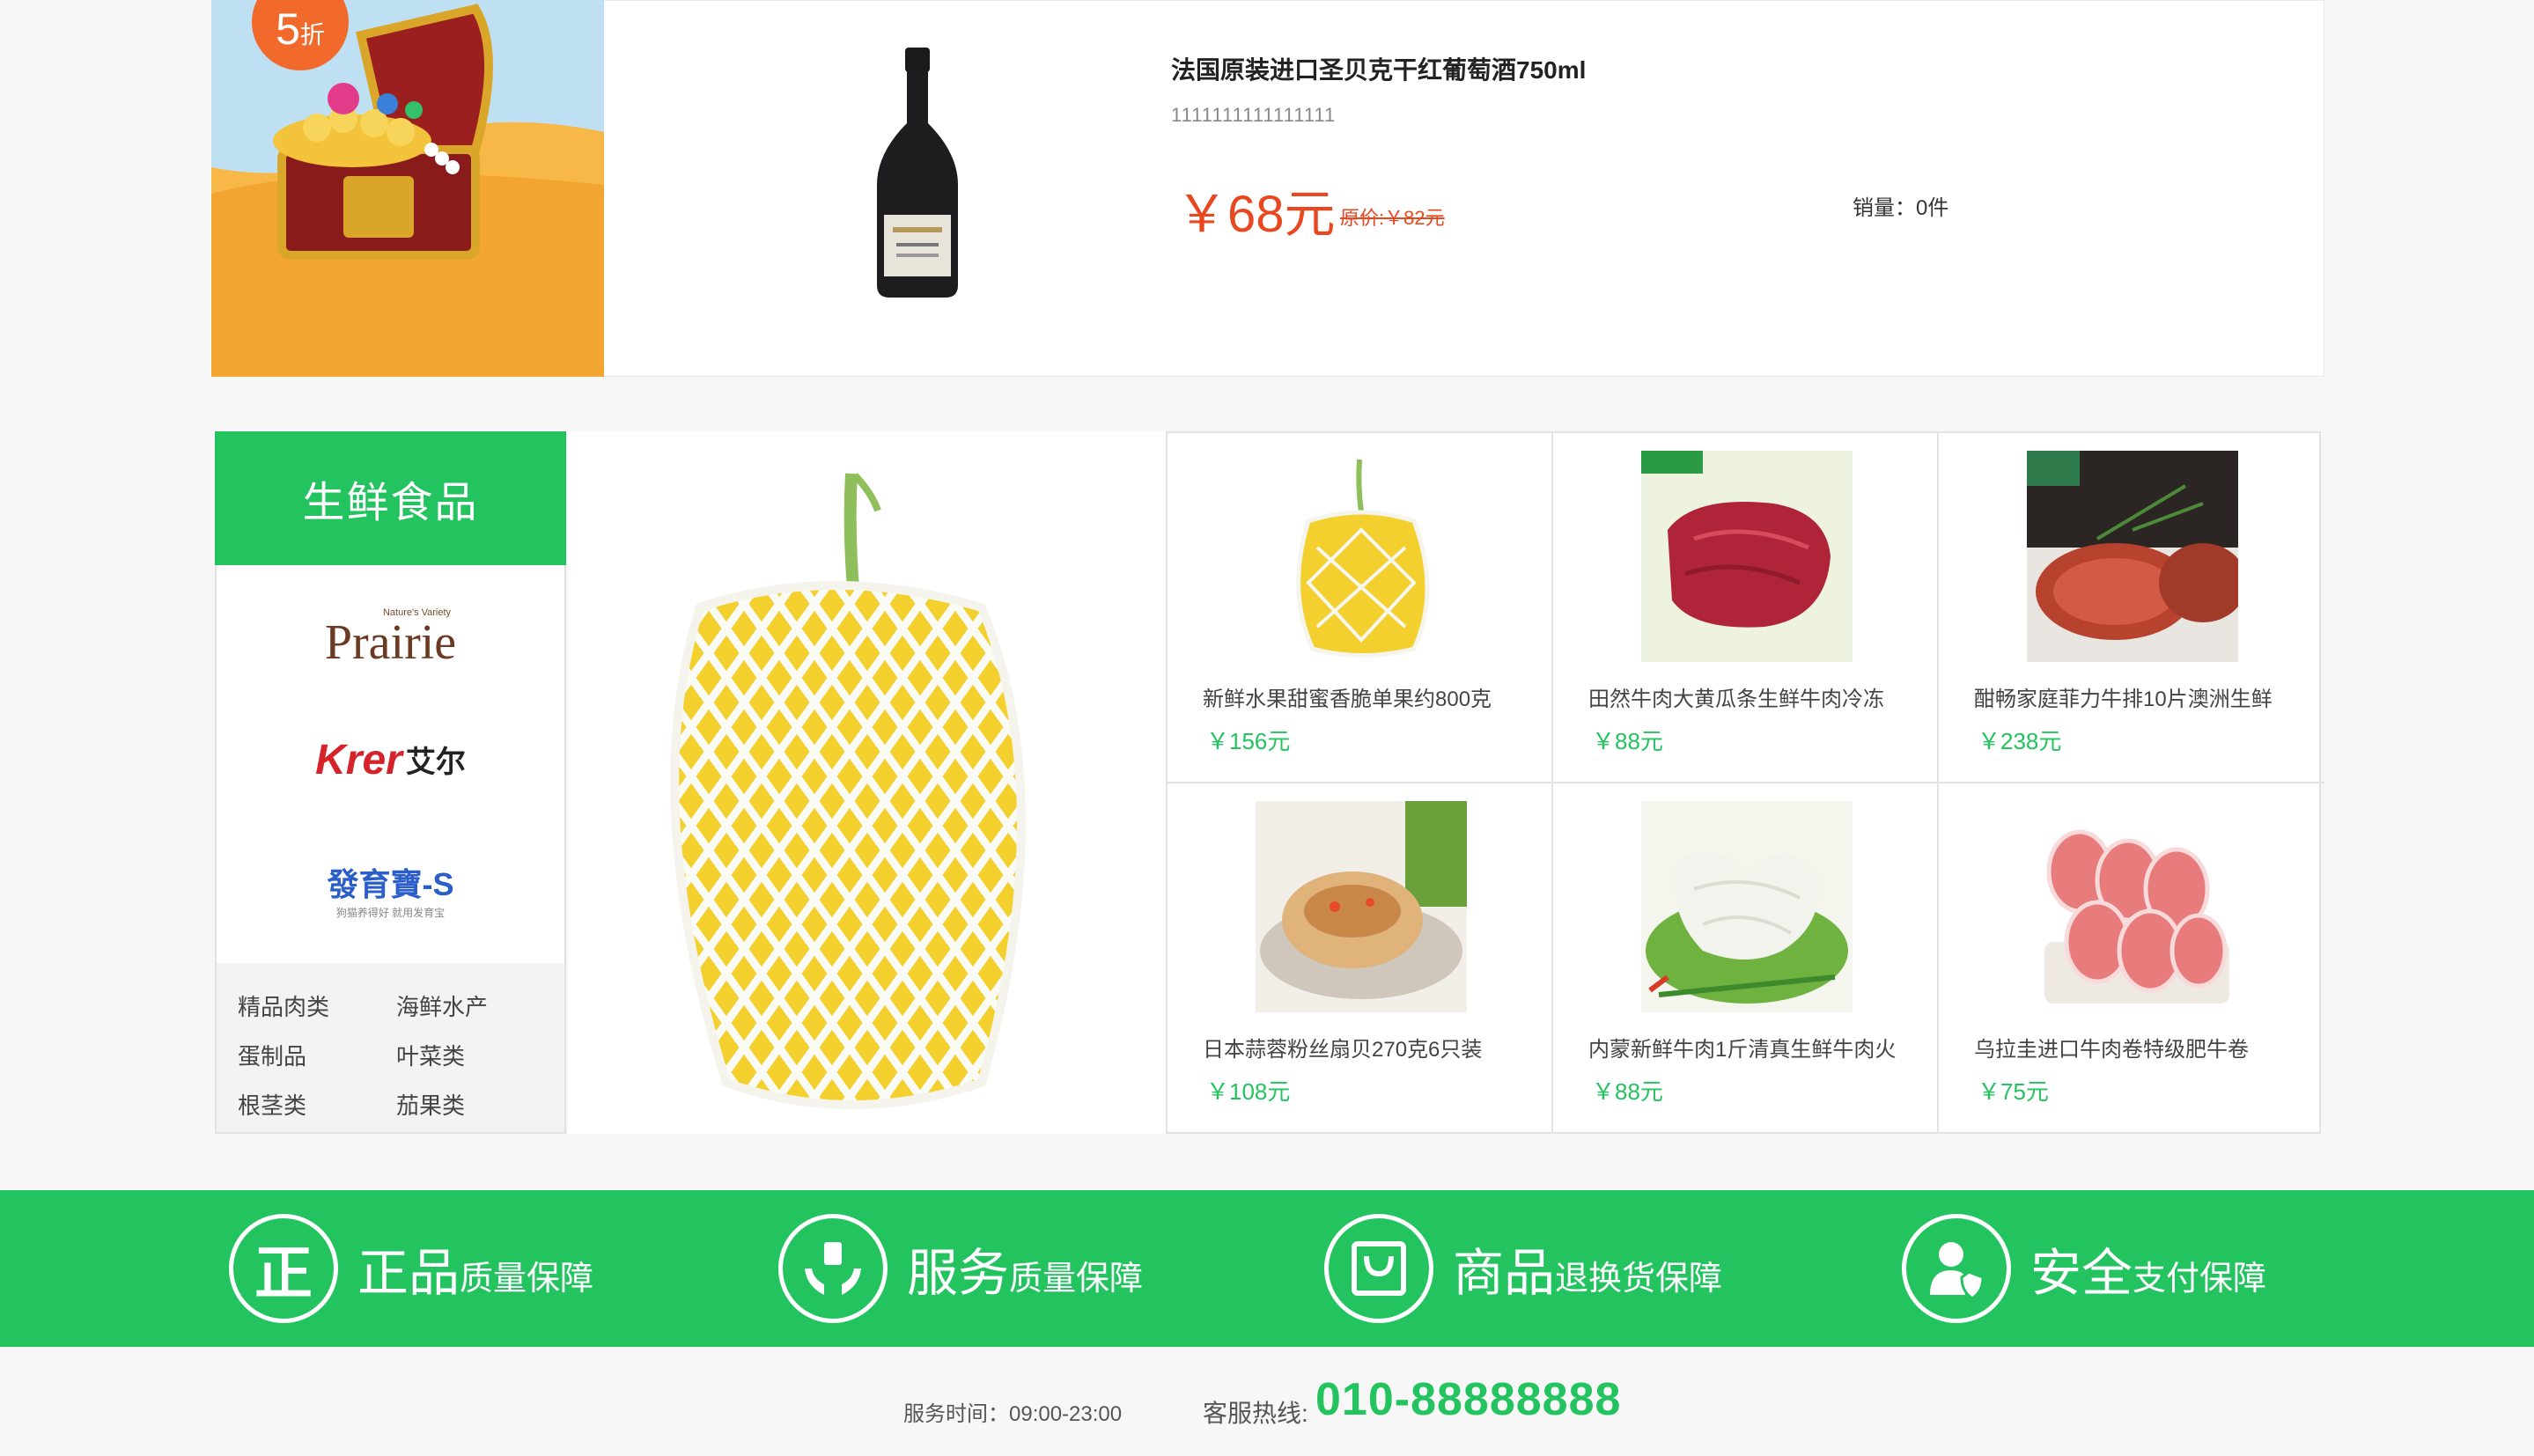  What do you see at coordinates (1254, 115) in the screenshot?
I see `wine-subtitle: 1111111111111111` at bounding box center [1254, 115].